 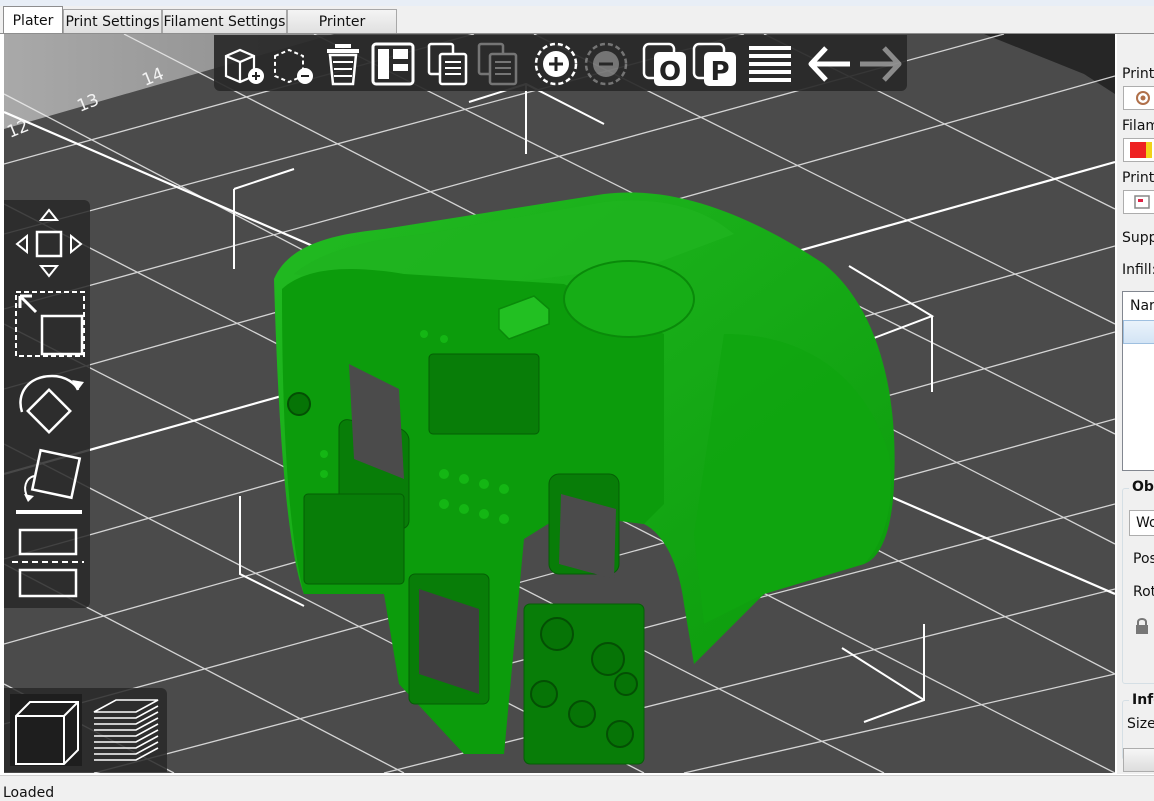 I want to click on place-on-face-icon, so click(x=47, y=485).